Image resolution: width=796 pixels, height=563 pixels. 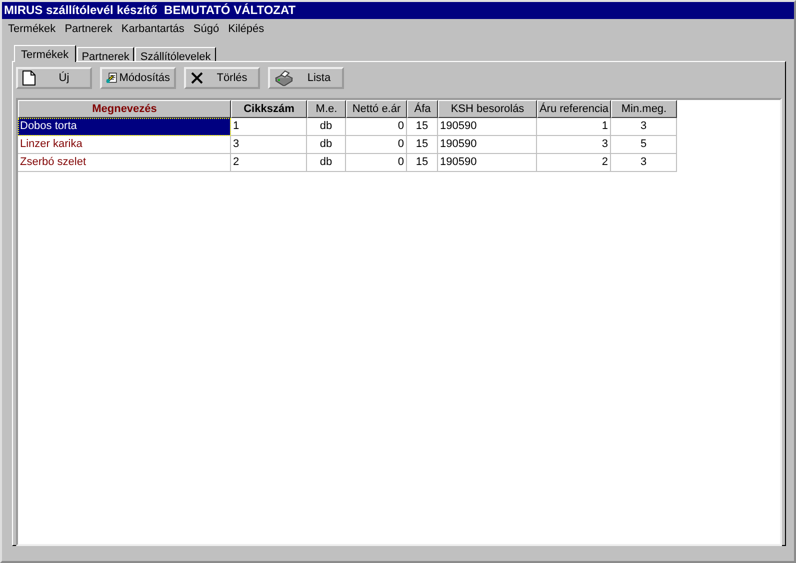 What do you see at coordinates (124, 109) in the screenshot?
I see `column-header: Megnevezés` at bounding box center [124, 109].